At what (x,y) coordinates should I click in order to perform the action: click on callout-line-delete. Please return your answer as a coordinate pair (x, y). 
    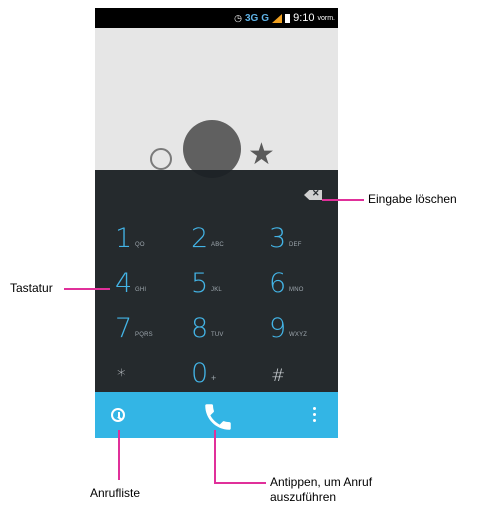
    Looking at the image, I should click on (343, 200).